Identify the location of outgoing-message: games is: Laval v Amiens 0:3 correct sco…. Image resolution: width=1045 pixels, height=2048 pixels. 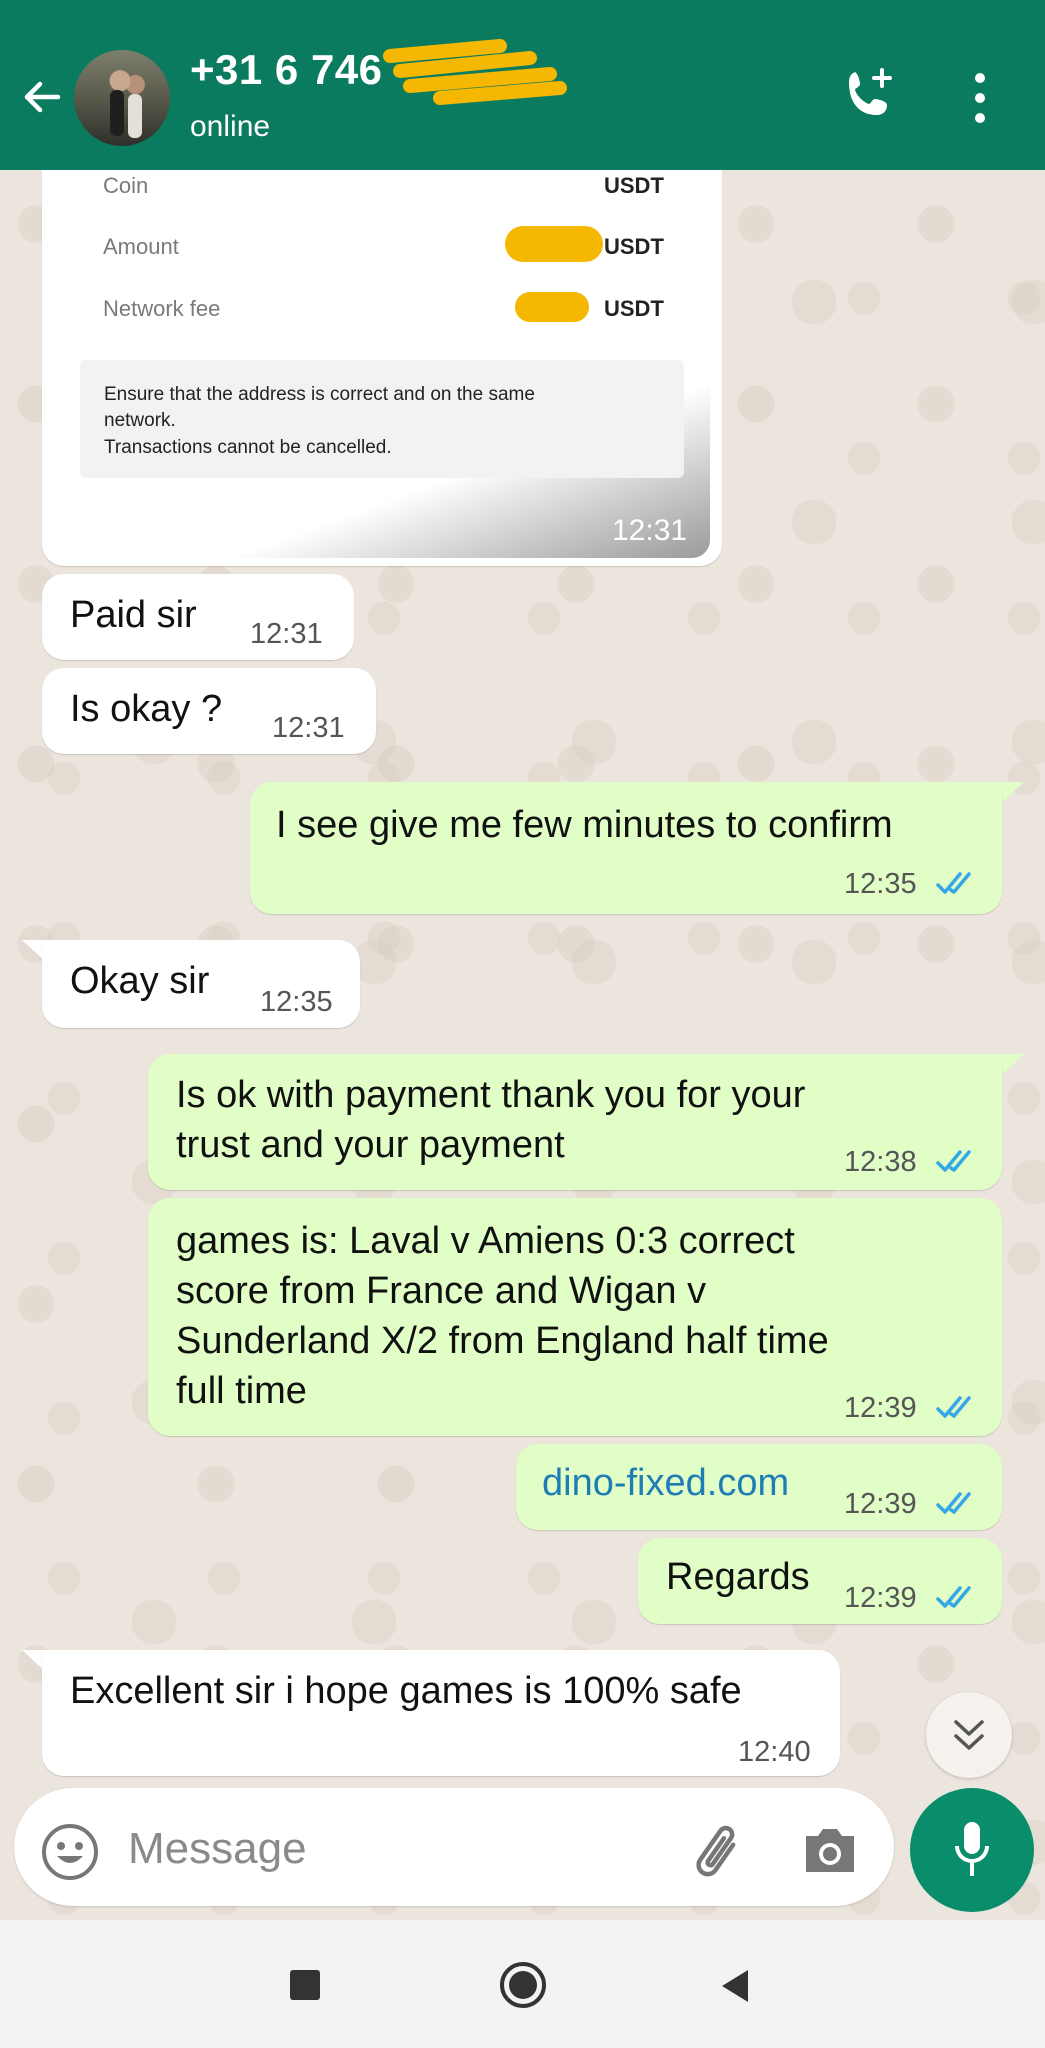
(575, 1317).